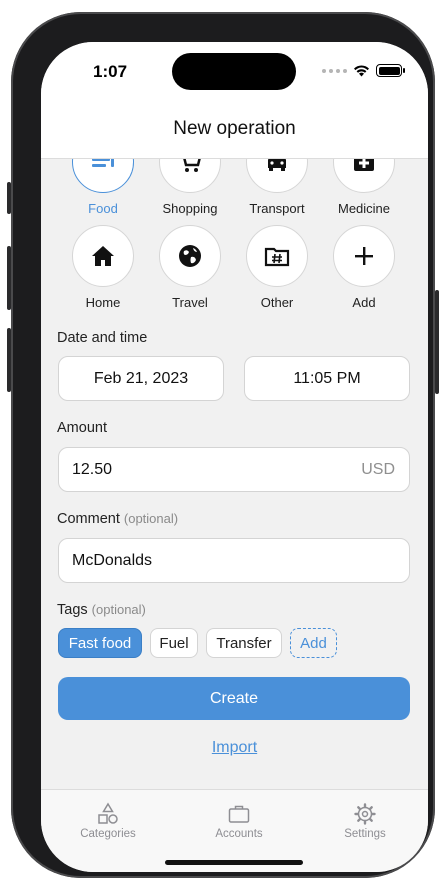 Image resolution: width=446 pixels, height=890 pixels. Describe the element at coordinates (100, 643) in the screenshot. I see `tag-fast-food: Fast food` at that location.